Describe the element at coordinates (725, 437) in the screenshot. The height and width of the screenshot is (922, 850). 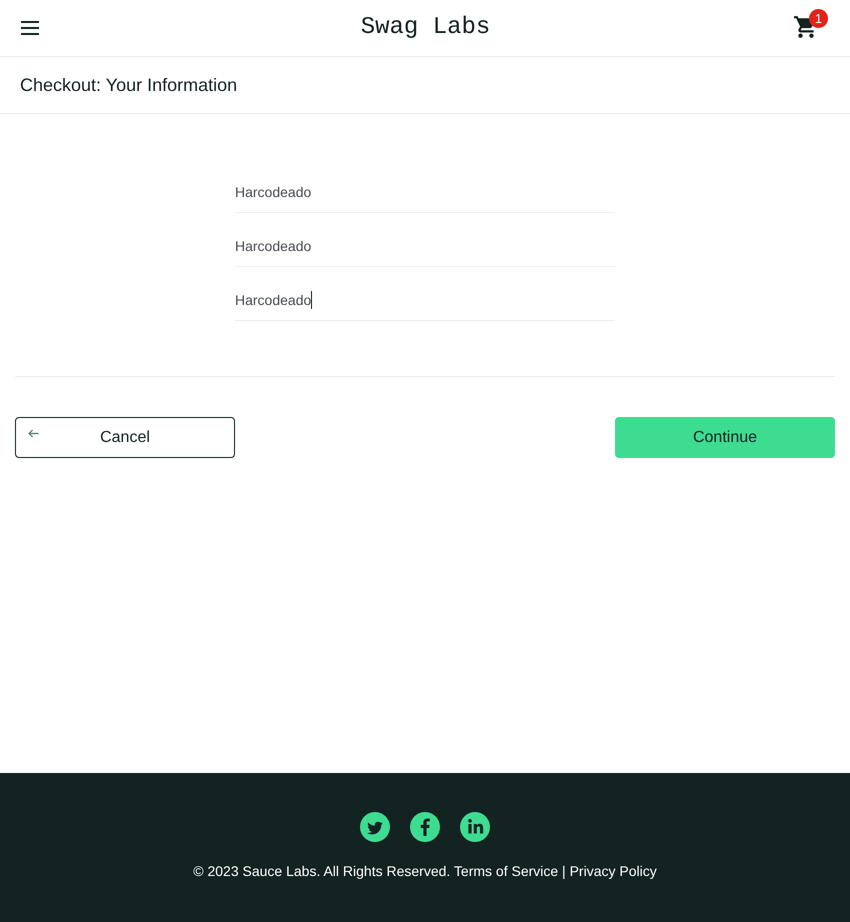
I see `continue-button: Continue` at that location.